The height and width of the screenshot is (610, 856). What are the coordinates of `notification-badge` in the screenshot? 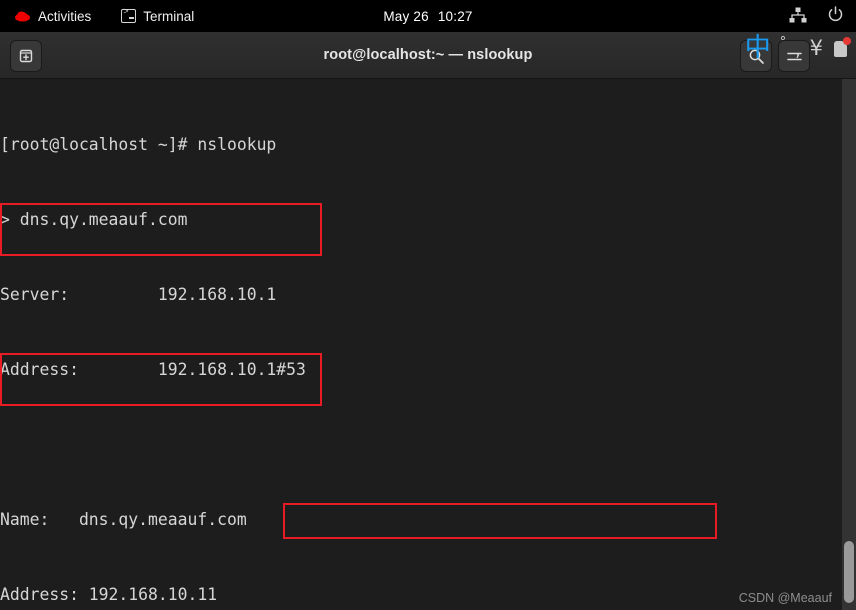 It's located at (847, 41).